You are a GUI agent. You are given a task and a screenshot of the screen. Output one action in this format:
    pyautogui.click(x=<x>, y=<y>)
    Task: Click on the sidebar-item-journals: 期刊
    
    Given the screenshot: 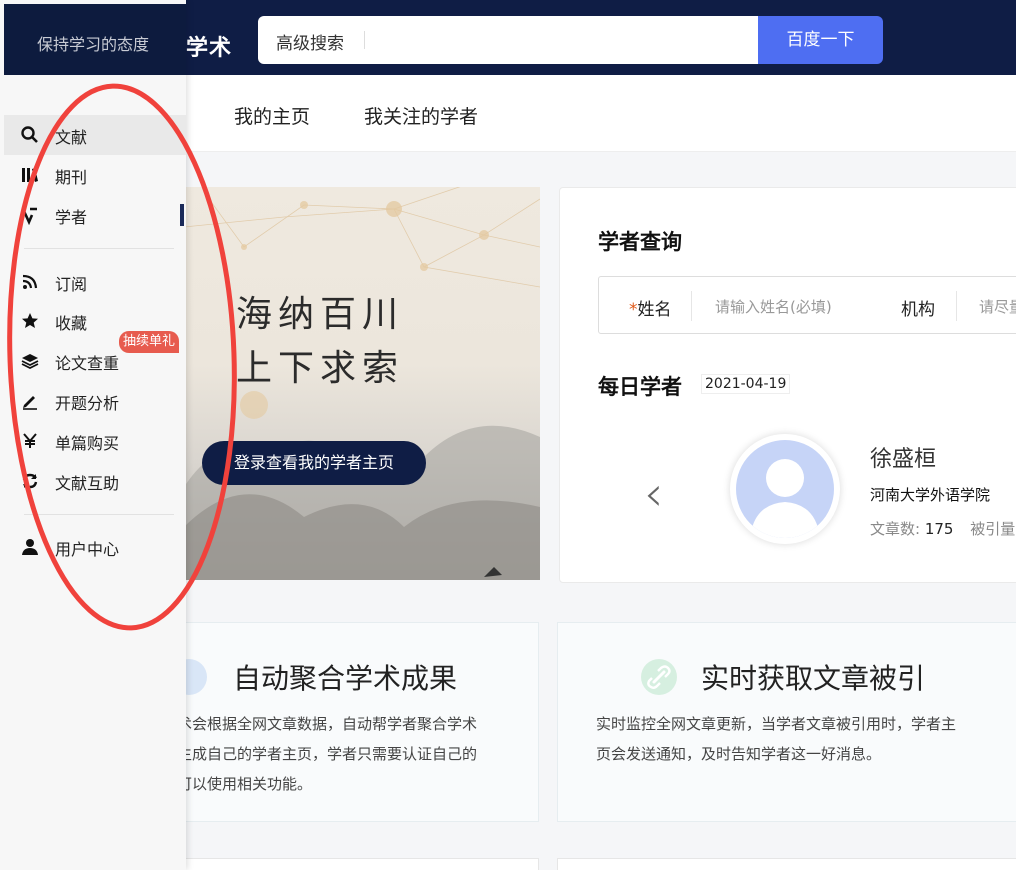 What is the action you would take?
    pyautogui.click(x=95, y=175)
    